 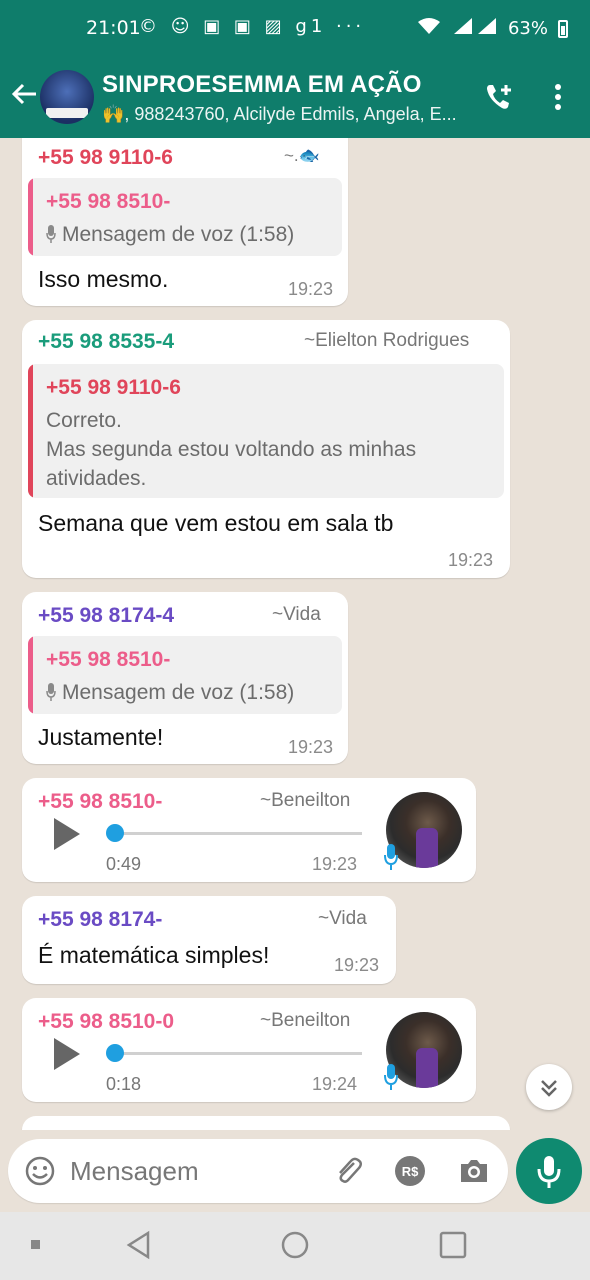 What do you see at coordinates (24, 94) in the screenshot?
I see `back-arrow-icon` at bounding box center [24, 94].